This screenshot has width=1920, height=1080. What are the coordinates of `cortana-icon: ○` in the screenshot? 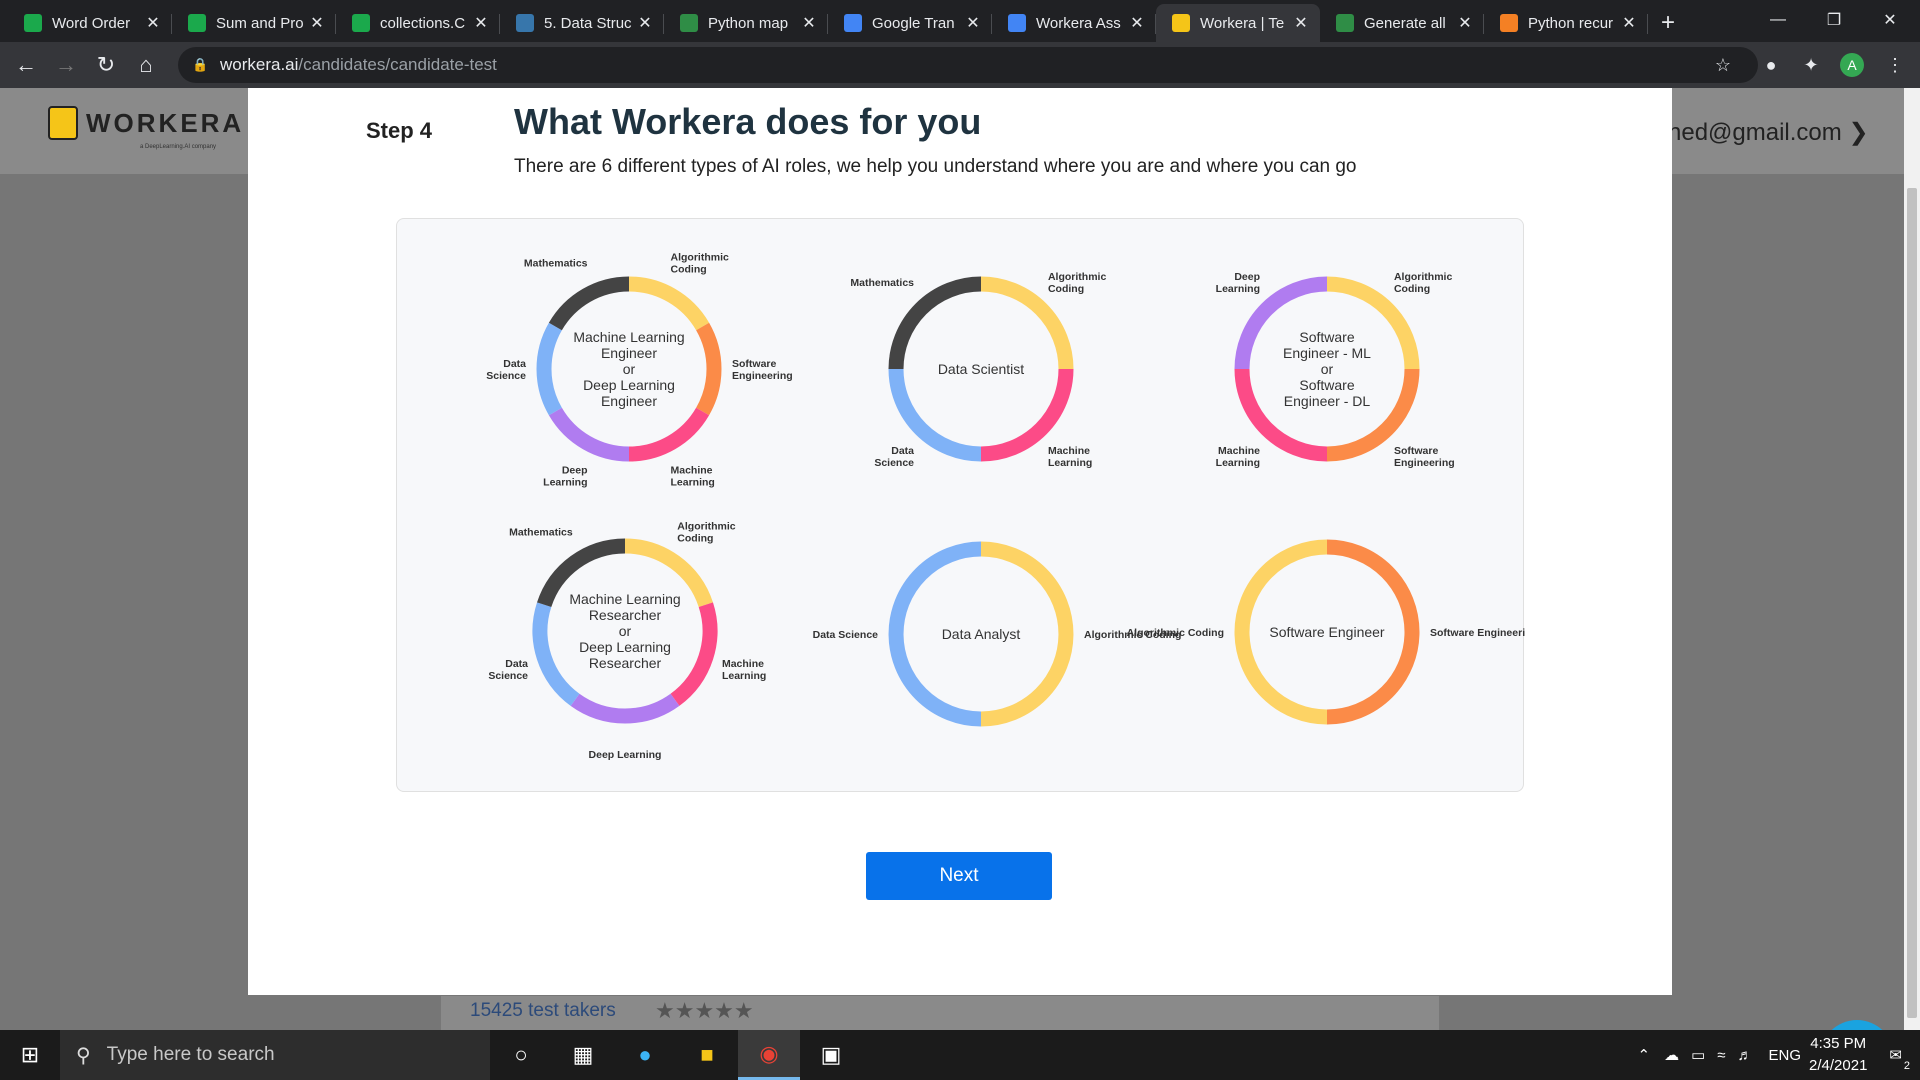 It's located at (521, 1055).